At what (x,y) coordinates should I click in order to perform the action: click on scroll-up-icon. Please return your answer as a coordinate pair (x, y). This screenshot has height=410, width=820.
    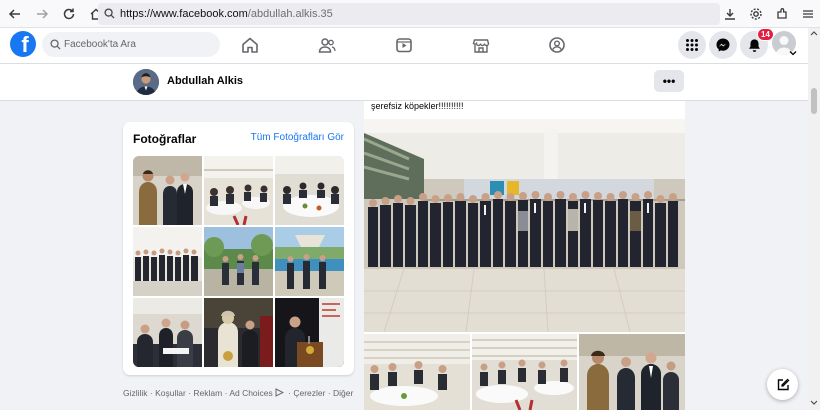
    Looking at the image, I should click on (814, 33).